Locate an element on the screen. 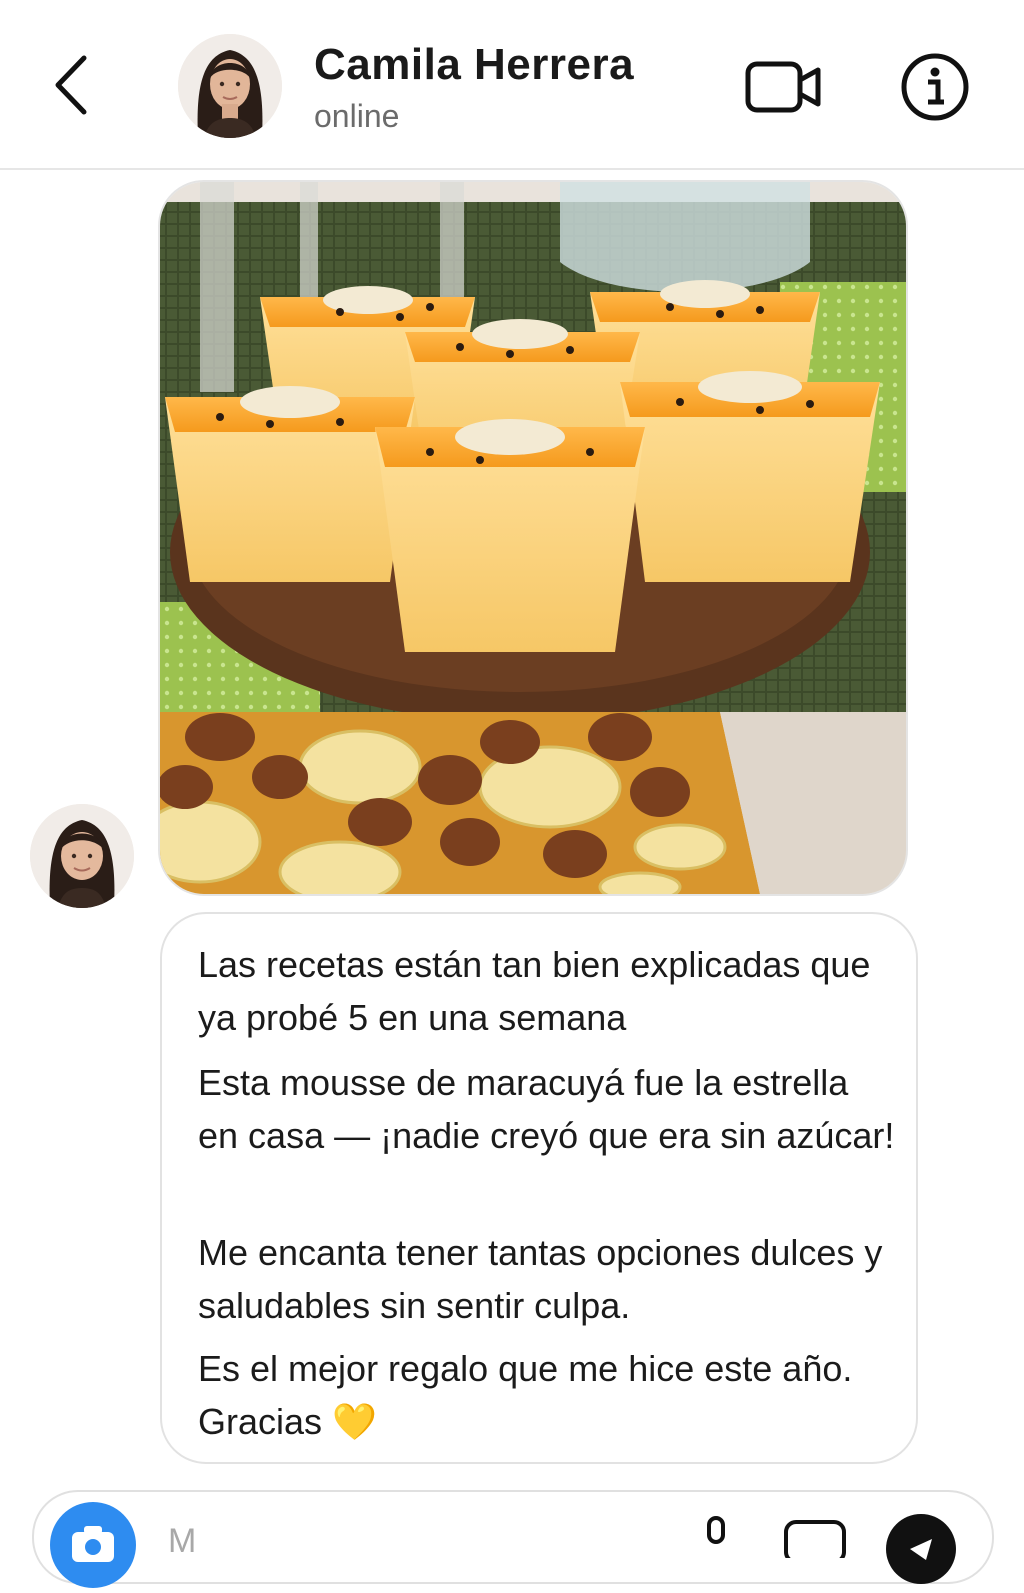 This screenshot has width=1024, height=1593. sender-avatar is located at coordinates (82, 856).